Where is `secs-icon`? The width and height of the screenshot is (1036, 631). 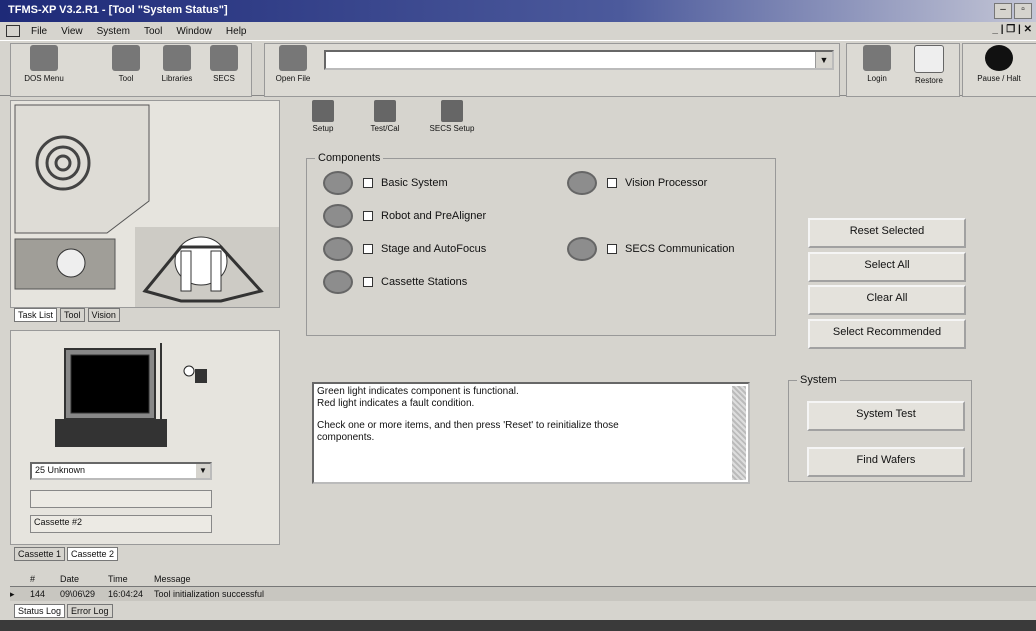
secs-icon is located at coordinates (224, 58).